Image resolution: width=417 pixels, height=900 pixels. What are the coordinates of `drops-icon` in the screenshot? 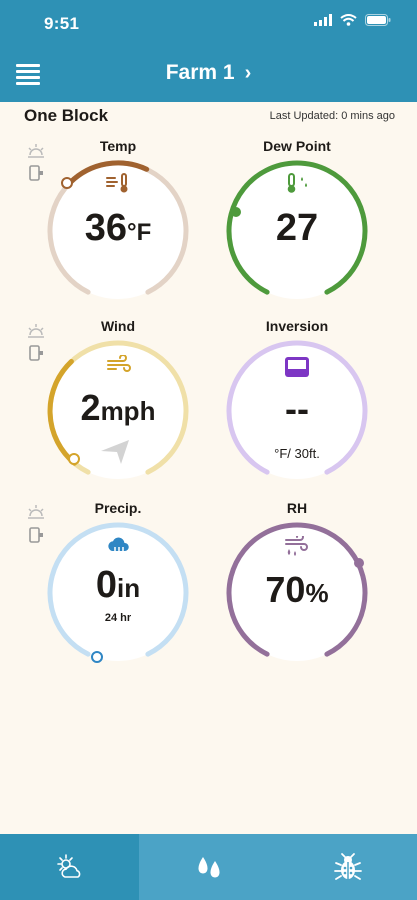 It's located at (208, 867).